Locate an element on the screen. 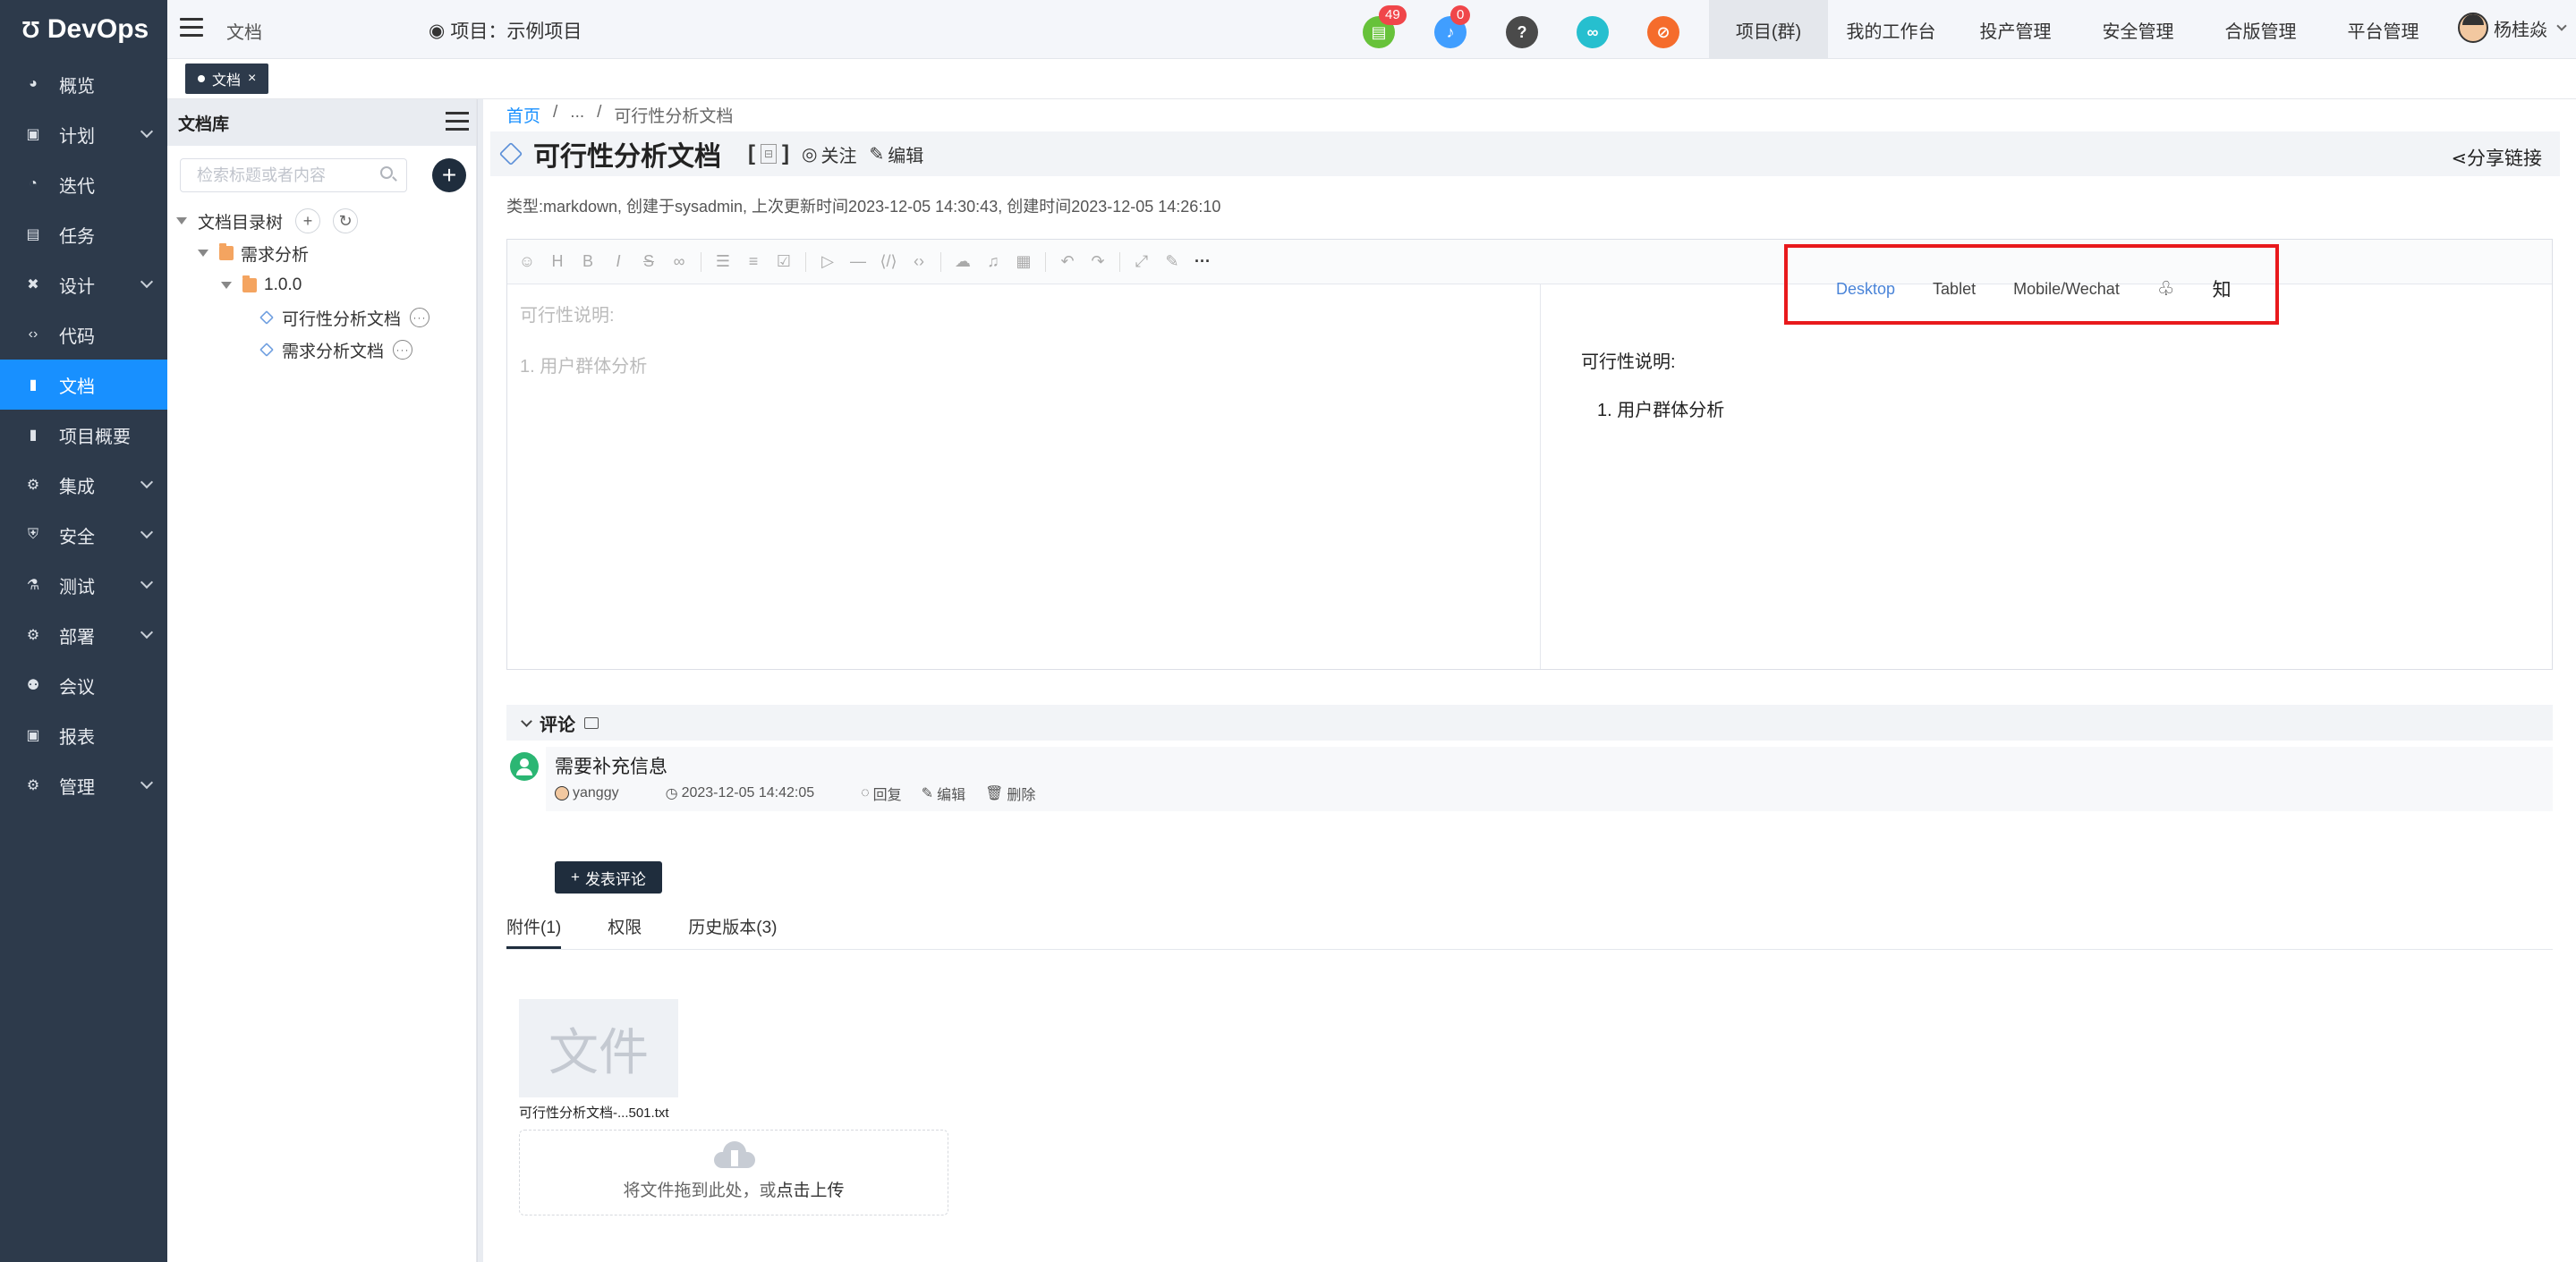  tree-version: 1.0.0 is located at coordinates (302, 285).